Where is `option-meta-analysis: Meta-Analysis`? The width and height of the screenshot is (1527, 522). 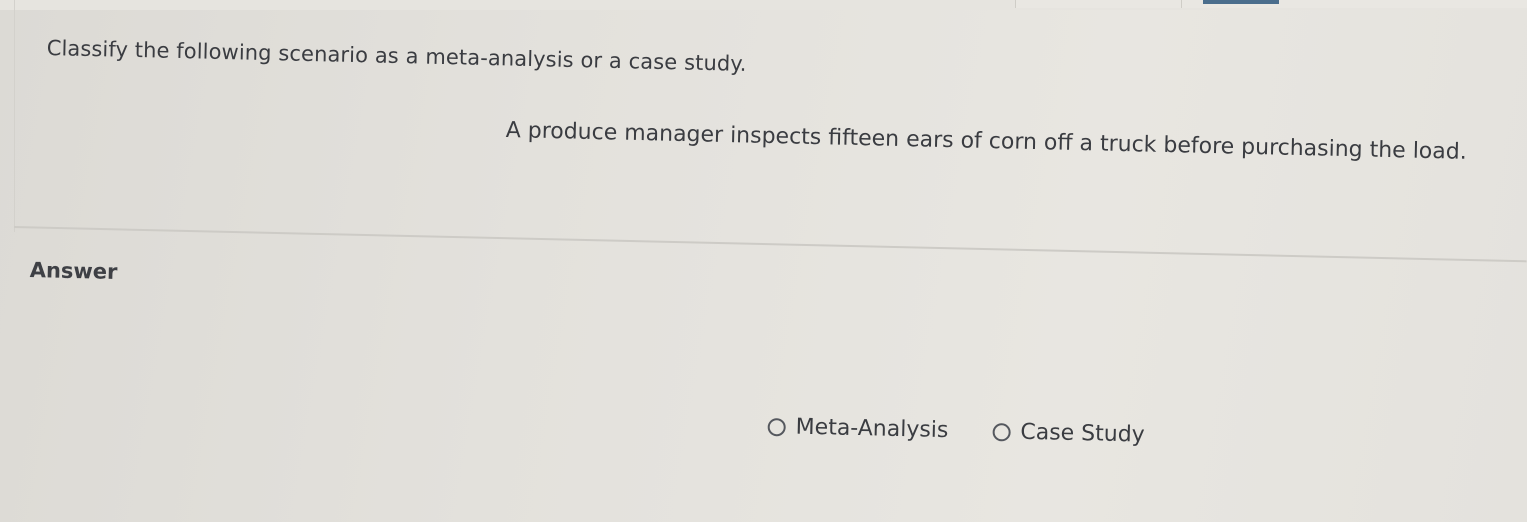 option-meta-analysis: Meta-Analysis is located at coordinates (858, 429).